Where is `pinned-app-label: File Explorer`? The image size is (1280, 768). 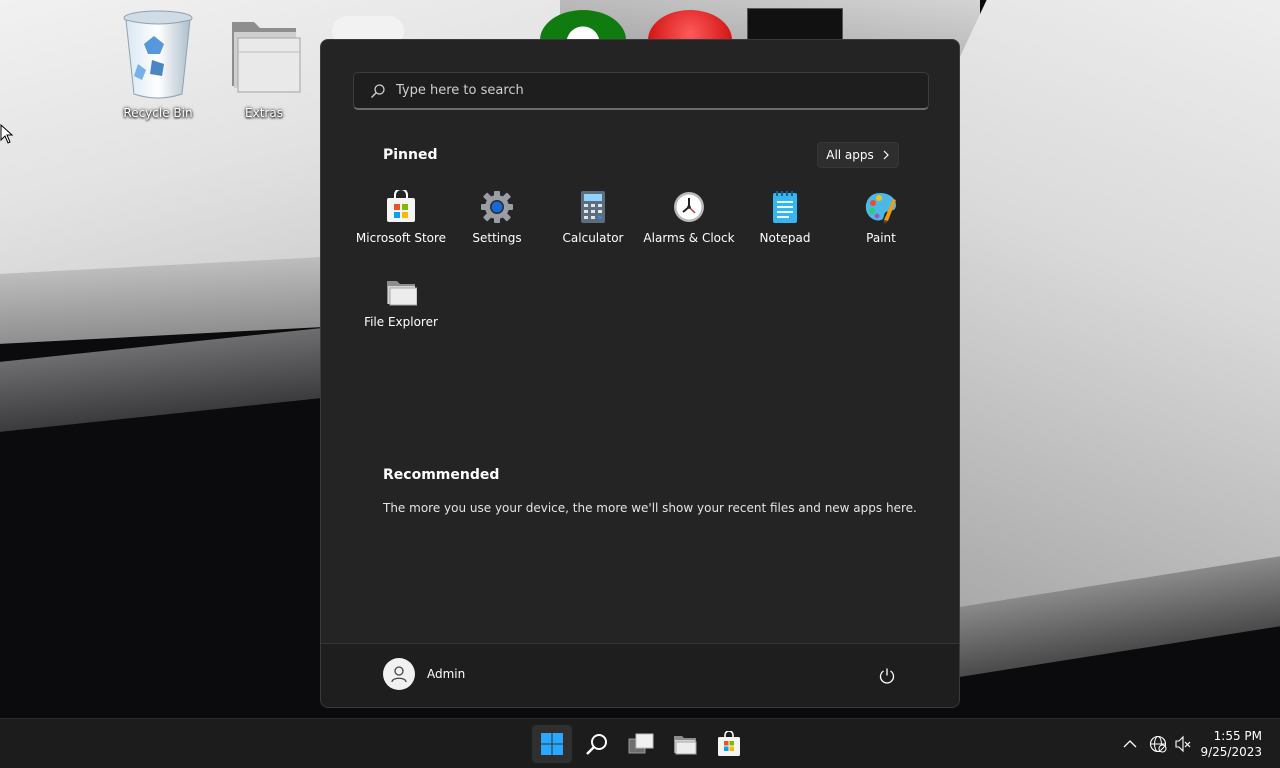 pinned-app-label: File Explorer is located at coordinates (401, 322).